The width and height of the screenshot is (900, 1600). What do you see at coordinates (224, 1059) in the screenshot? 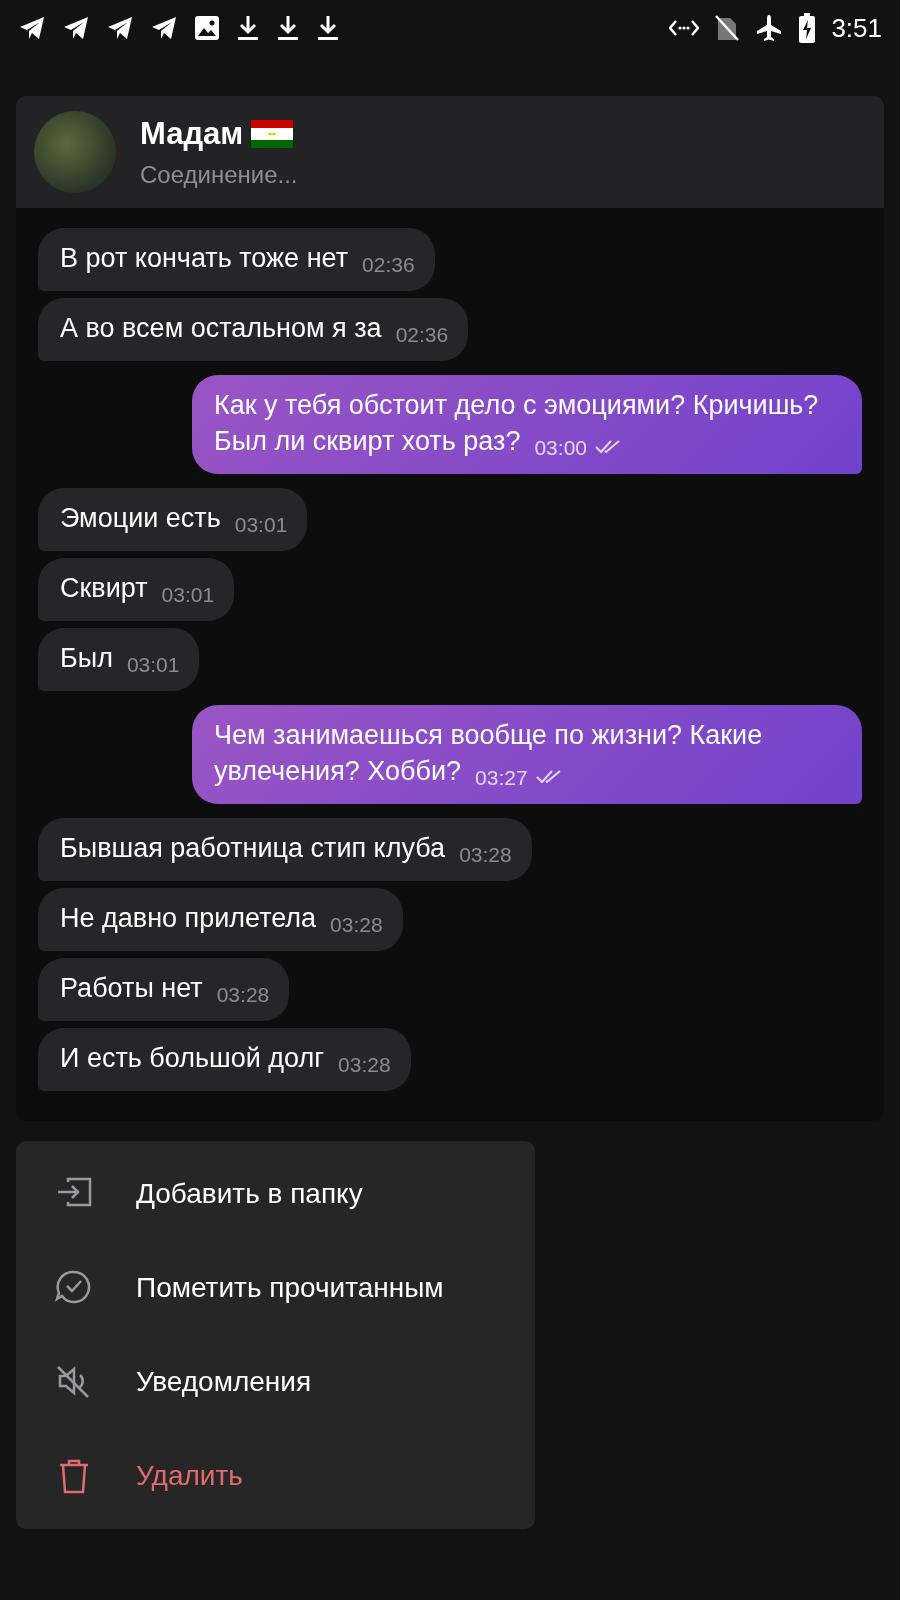
I see `incoming-message: И есть большой долг $_{03:28}$` at bounding box center [224, 1059].